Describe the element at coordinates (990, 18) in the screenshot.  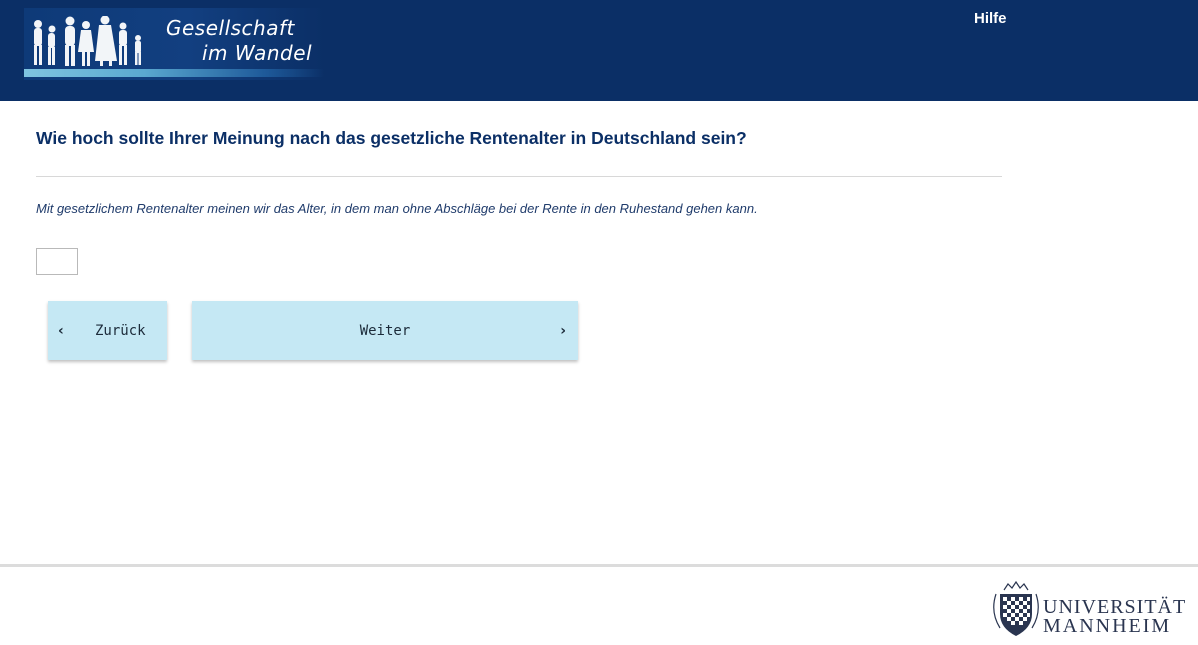
I see `help-link: Hilfe` at that location.